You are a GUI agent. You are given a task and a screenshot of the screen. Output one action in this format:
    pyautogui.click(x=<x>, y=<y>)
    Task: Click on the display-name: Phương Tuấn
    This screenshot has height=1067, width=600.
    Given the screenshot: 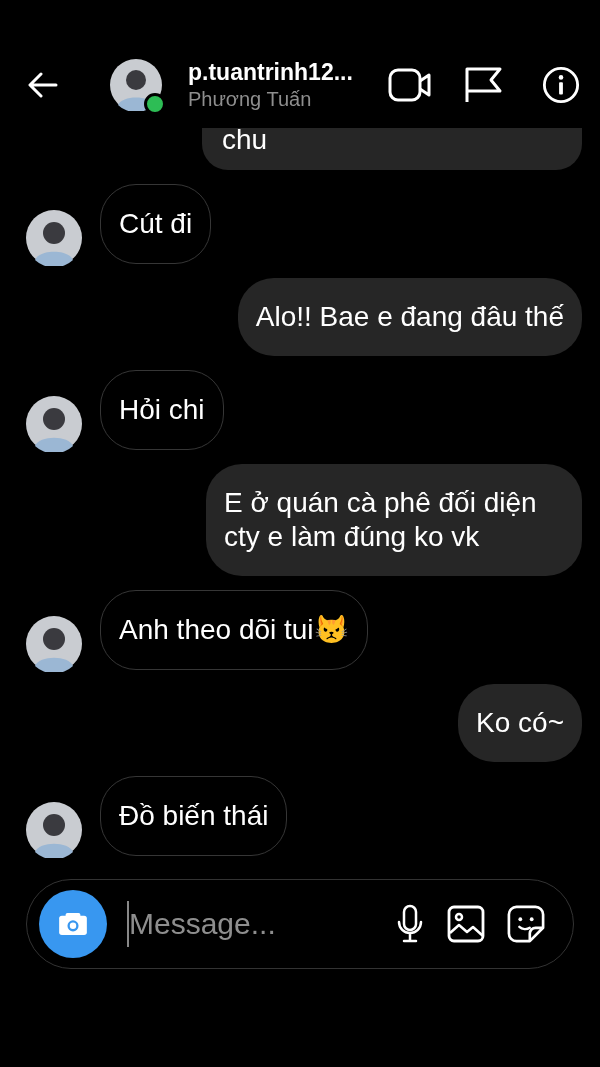 What is the action you would take?
    pyautogui.click(x=250, y=99)
    